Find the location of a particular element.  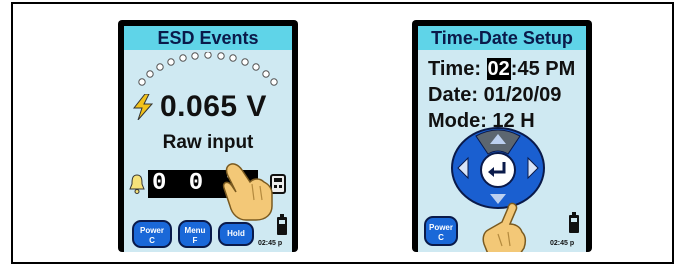

time-rest: :45 PM is located at coordinates (543, 69).